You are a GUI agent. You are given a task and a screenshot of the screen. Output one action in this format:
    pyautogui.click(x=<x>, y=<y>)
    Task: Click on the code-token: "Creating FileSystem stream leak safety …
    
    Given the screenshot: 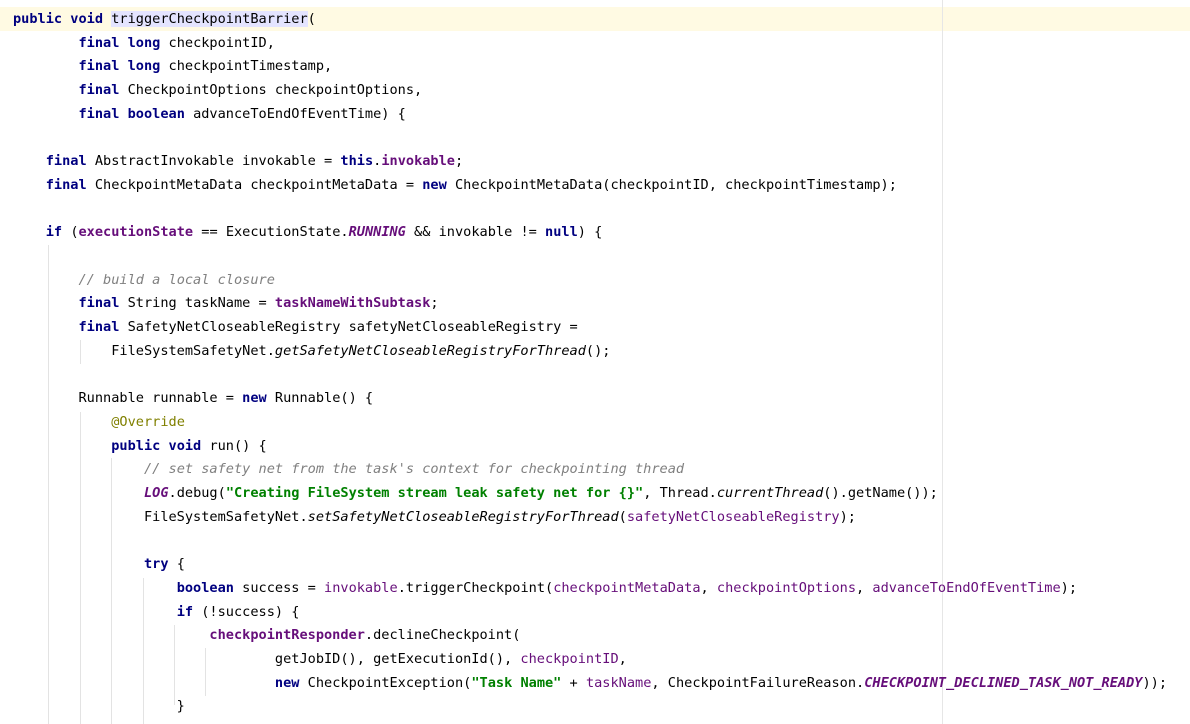 What is the action you would take?
    pyautogui.click(x=434, y=493)
    